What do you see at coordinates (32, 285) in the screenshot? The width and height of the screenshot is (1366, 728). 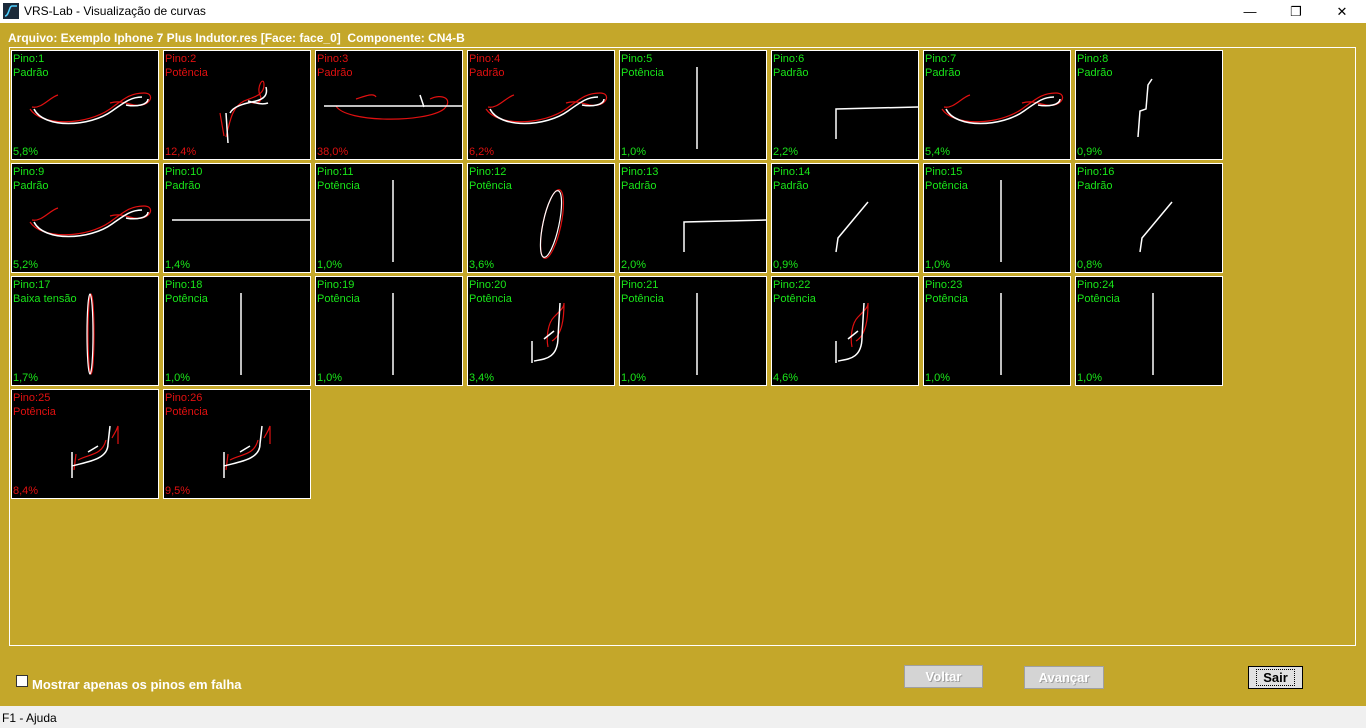 I see `pin-number: Pino:17` at bounding box center [32, 285].